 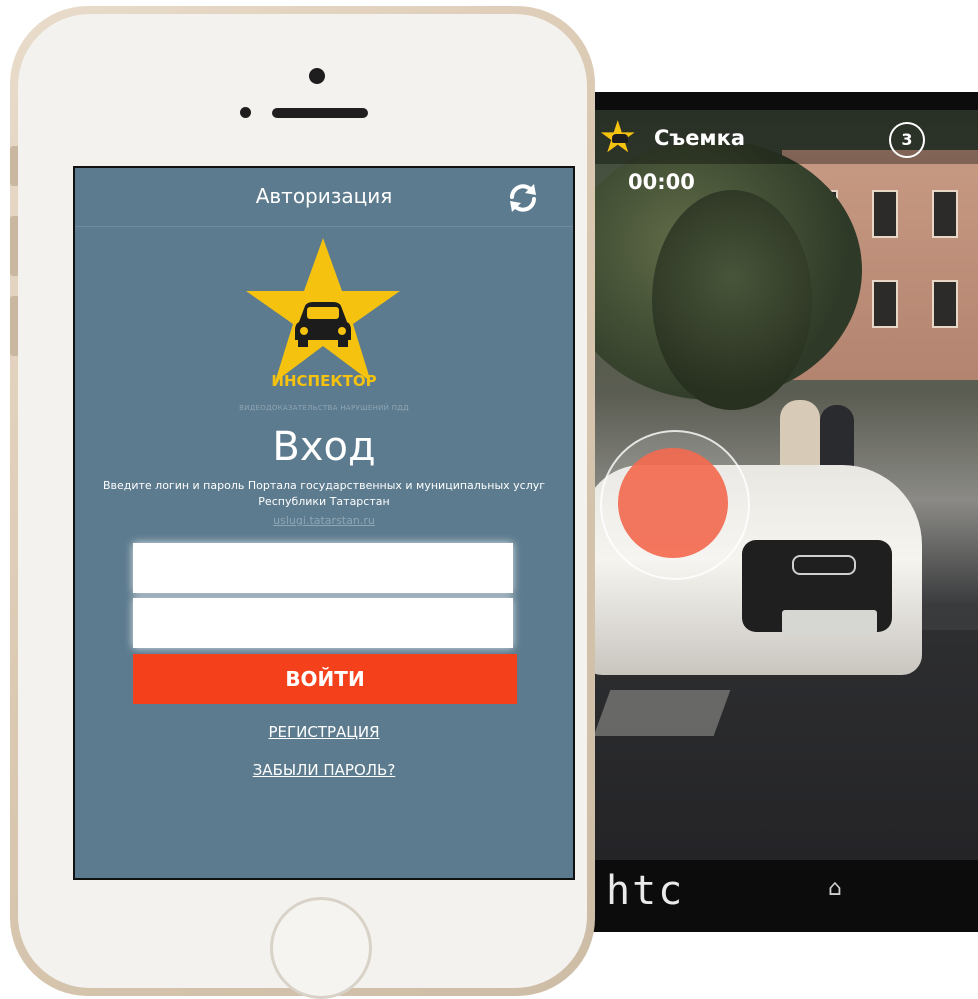 I want to click on car-badge, so click(x=824, y=565).